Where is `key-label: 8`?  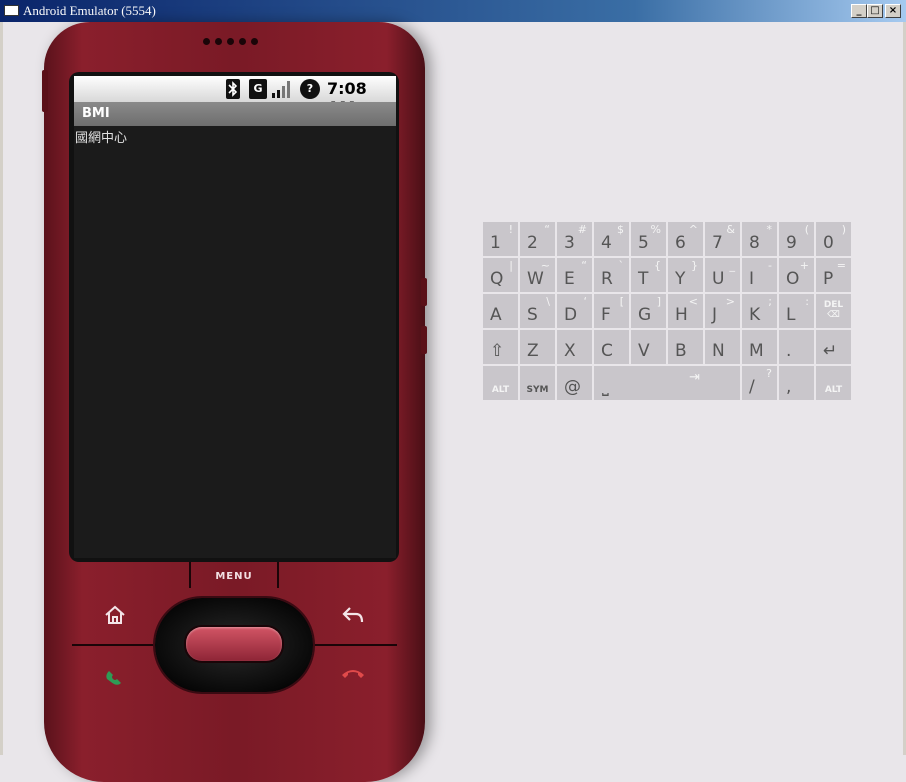 key-label: 8 is located at coordinates (754, 243).